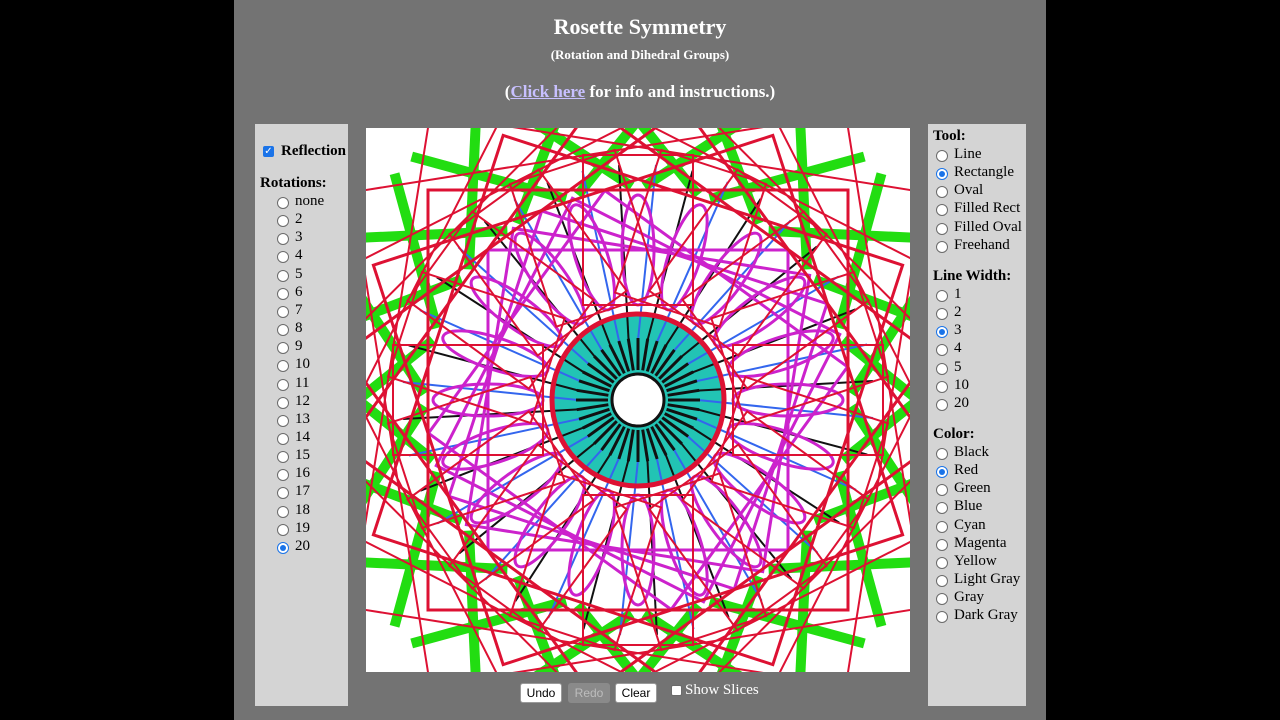 The width and height of the screenshot is (1280, 720). What do you see at coordinates (302, 527) in the screenshot?
I see `rotation-label: 19` at bounding box center [302, 527].